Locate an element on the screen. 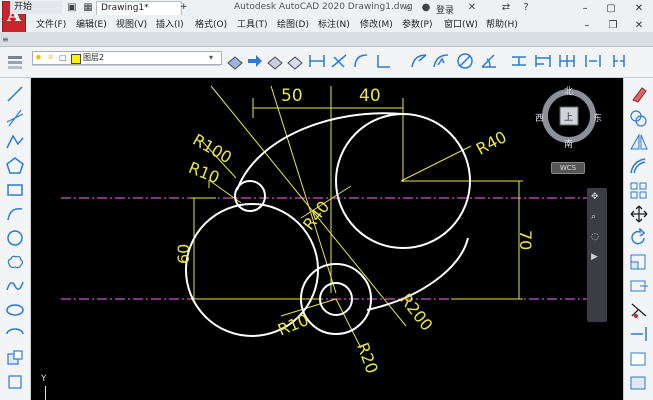  save-as-icon: ▦ is located at coordinates (88, 8).